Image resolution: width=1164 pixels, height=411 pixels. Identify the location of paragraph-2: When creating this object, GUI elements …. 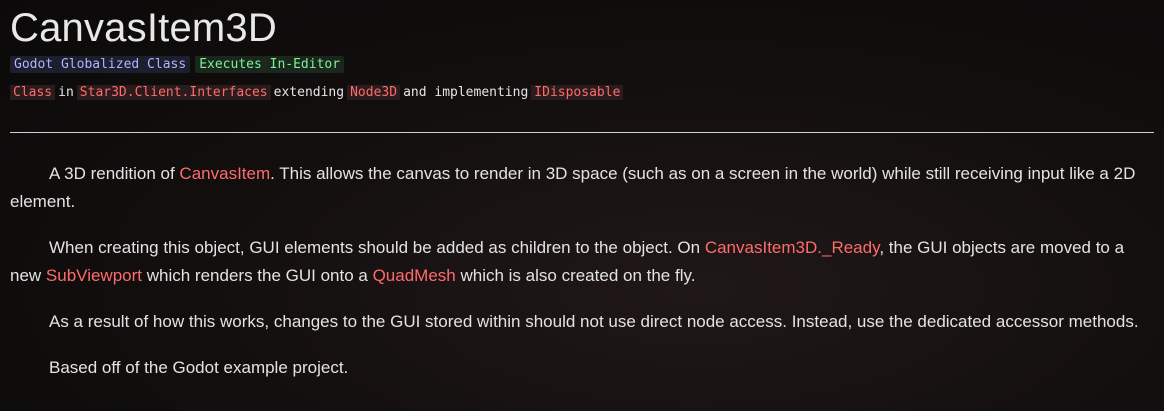
(582, 262).